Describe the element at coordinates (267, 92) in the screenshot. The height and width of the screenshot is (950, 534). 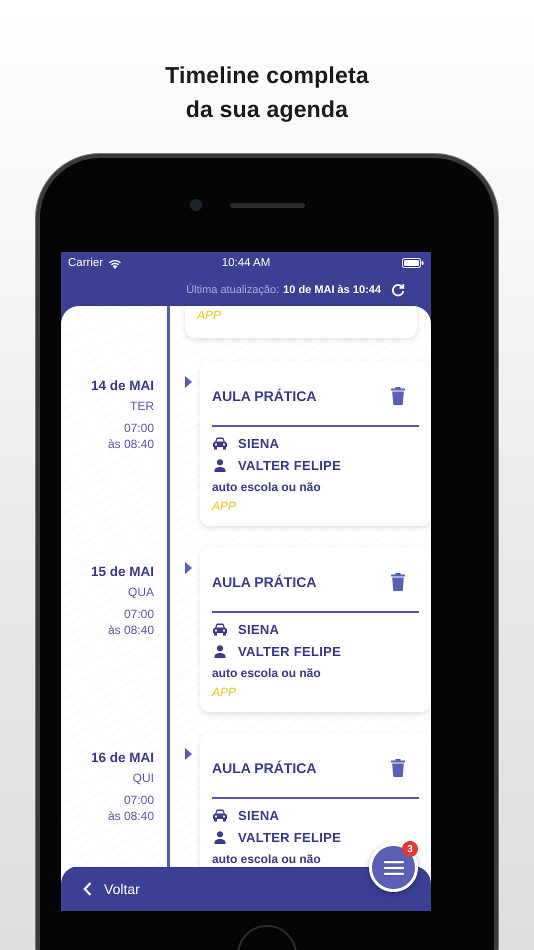
I see `headline: Timeline completa da sua agenda` at that location.